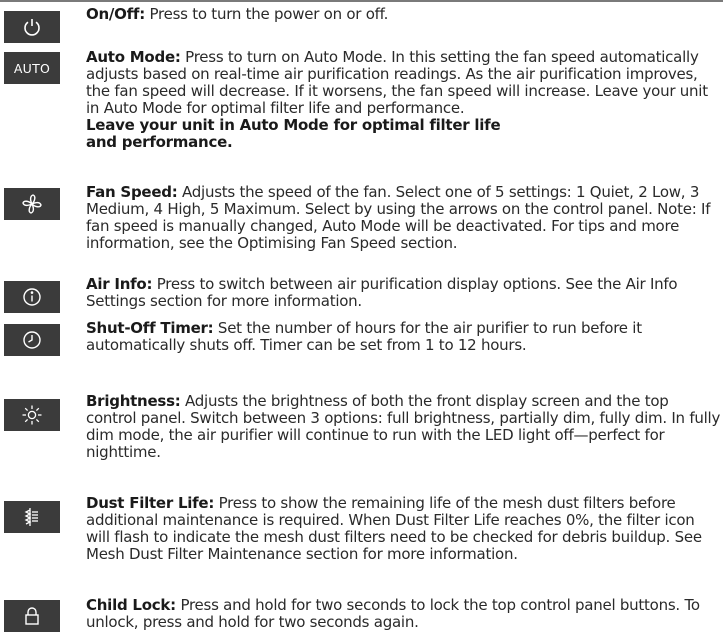  What do you see at coordinates (32, 616) in the screenshot?
I see `lock-icon` at bounding box center [32, 616].